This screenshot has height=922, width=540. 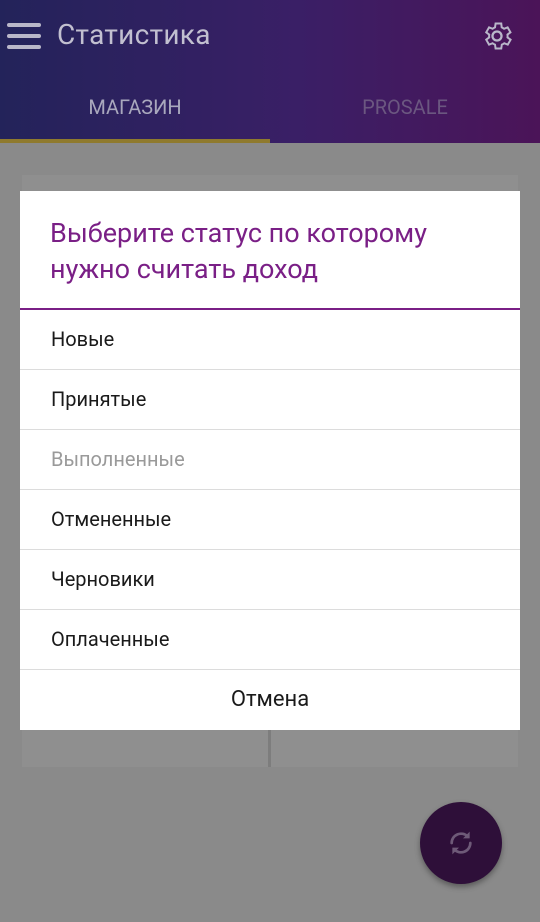 What do you see at coordinates (134, 34) in the screenshot?
I see `page-title: Статистика` at bounding box center [134, 34].